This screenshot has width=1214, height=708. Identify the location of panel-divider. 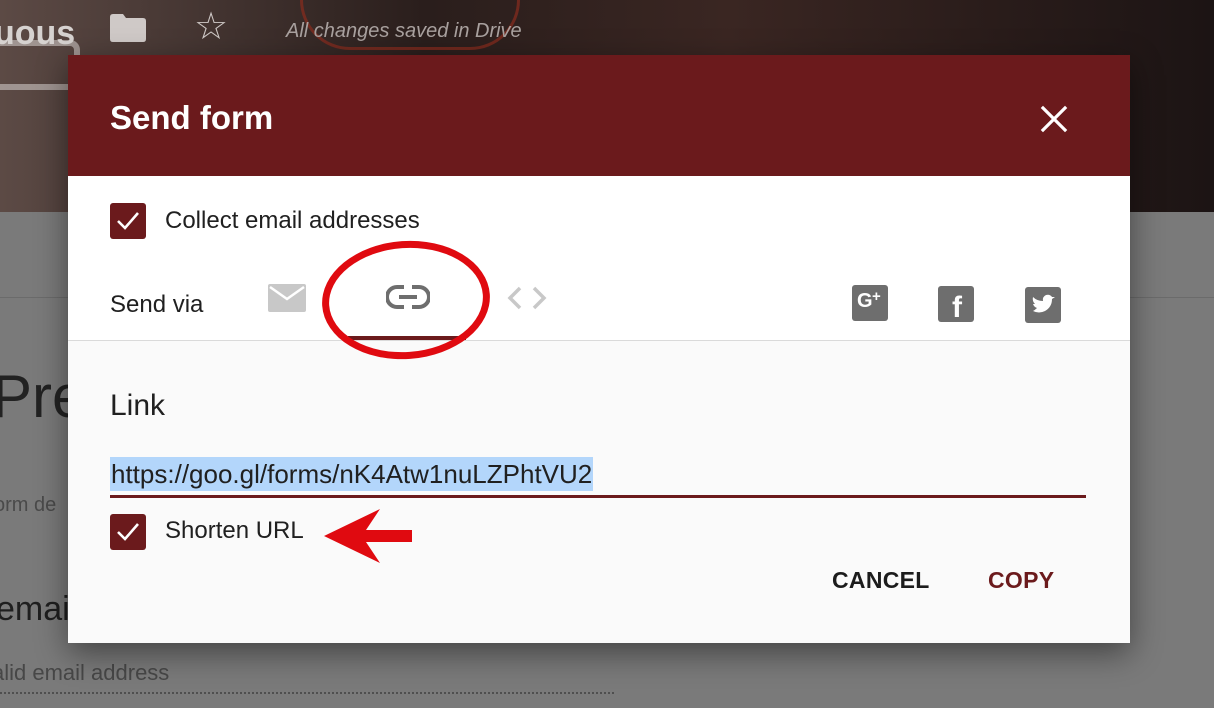
(599, 340).